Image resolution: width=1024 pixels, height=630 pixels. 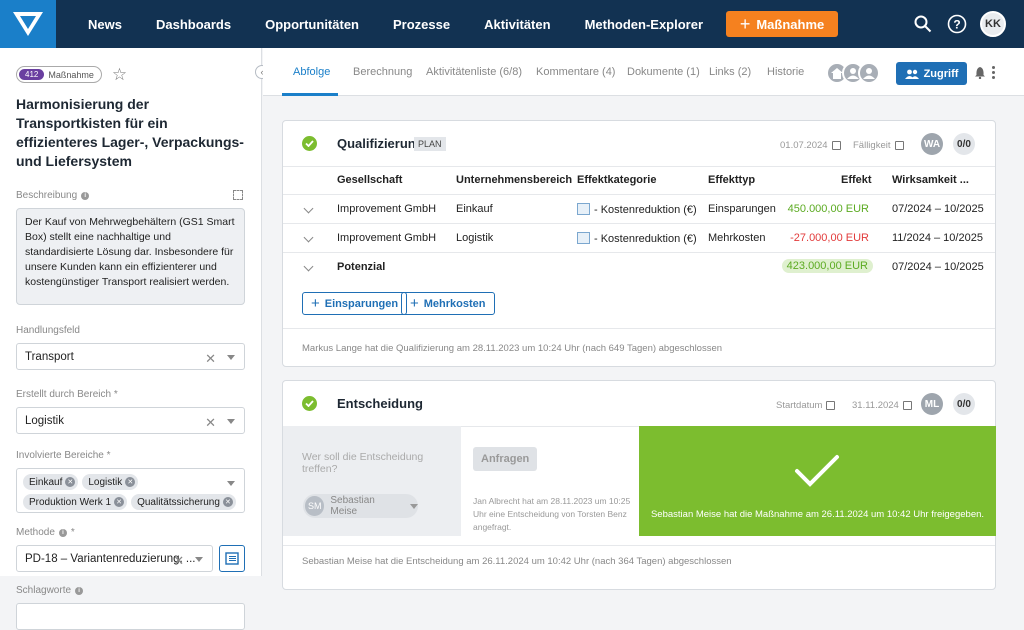 I want to click on anfragen-button: Anfragen, so click(x=505, y=459).